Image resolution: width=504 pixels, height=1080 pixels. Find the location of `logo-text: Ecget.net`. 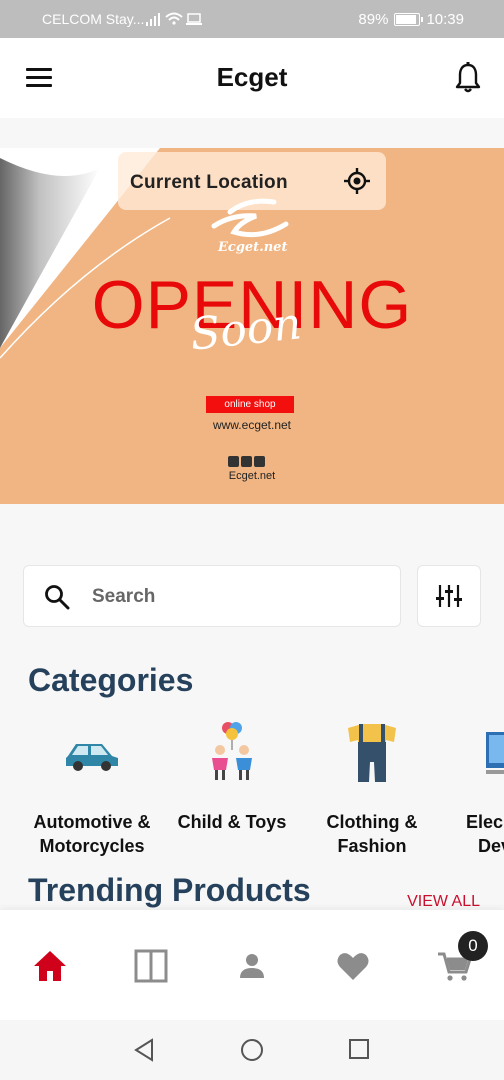

logo-text: Ecget.net is located at coordinates (253, 247).